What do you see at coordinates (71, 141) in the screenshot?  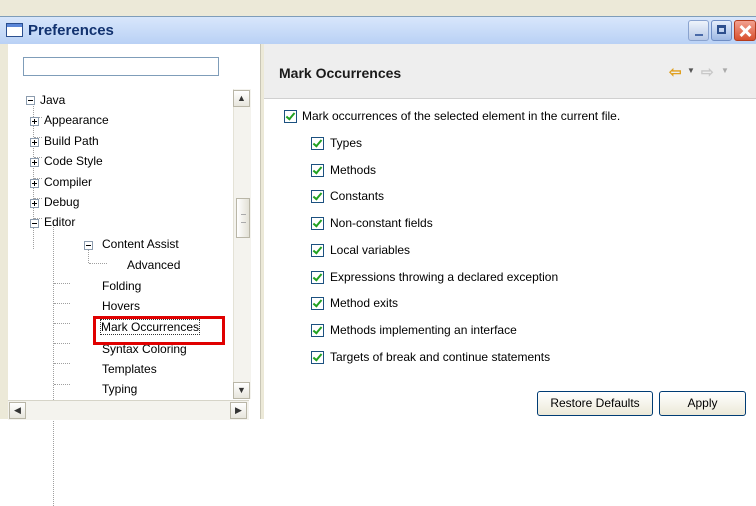 I see `tree-item-label: Build Path` at bounding box center [71, 141].